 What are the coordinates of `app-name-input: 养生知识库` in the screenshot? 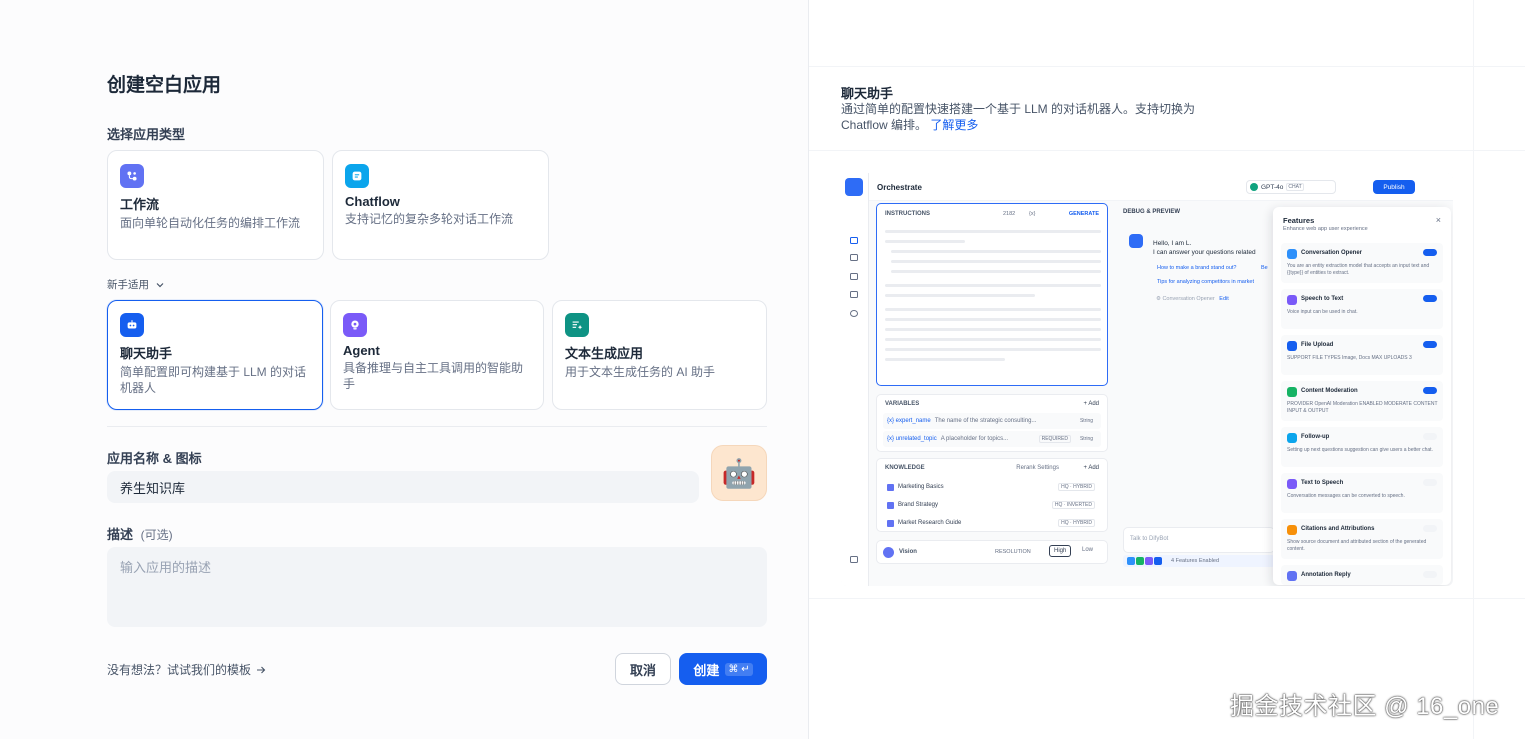 It's located at (403, 487).